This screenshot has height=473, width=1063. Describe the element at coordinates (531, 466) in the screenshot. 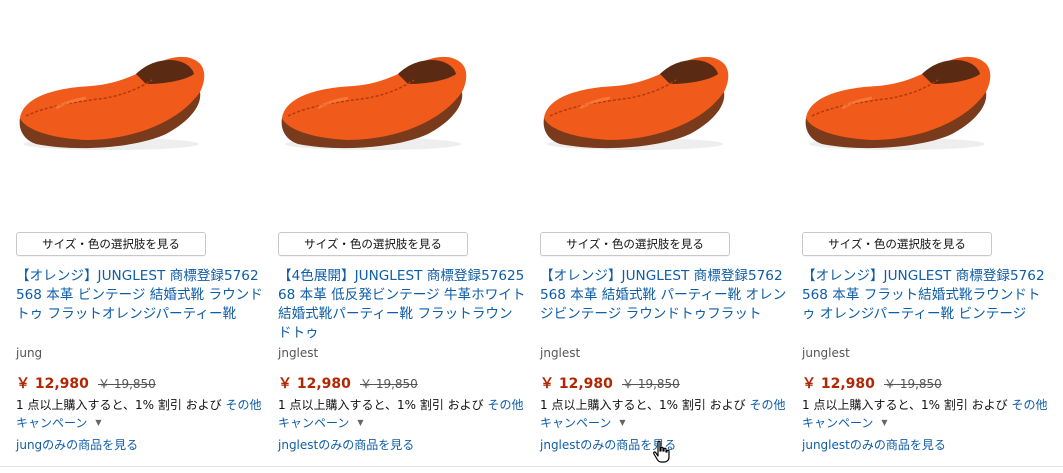

I see `divider` at that location.